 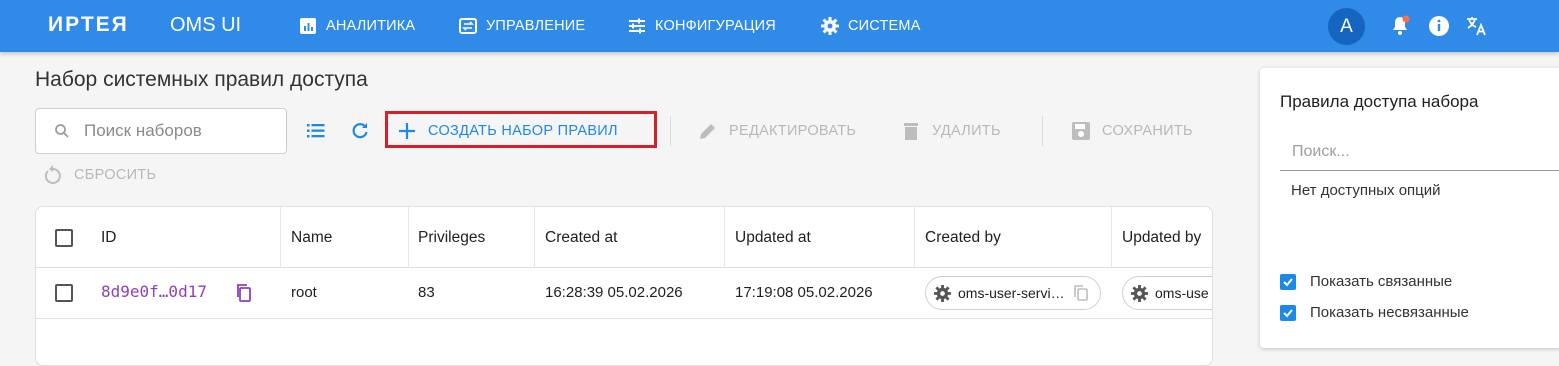 What do you see at coordinates (1476, 26) in the screenshot?
I see `translate-icon` at bounding box center [1476, 26].